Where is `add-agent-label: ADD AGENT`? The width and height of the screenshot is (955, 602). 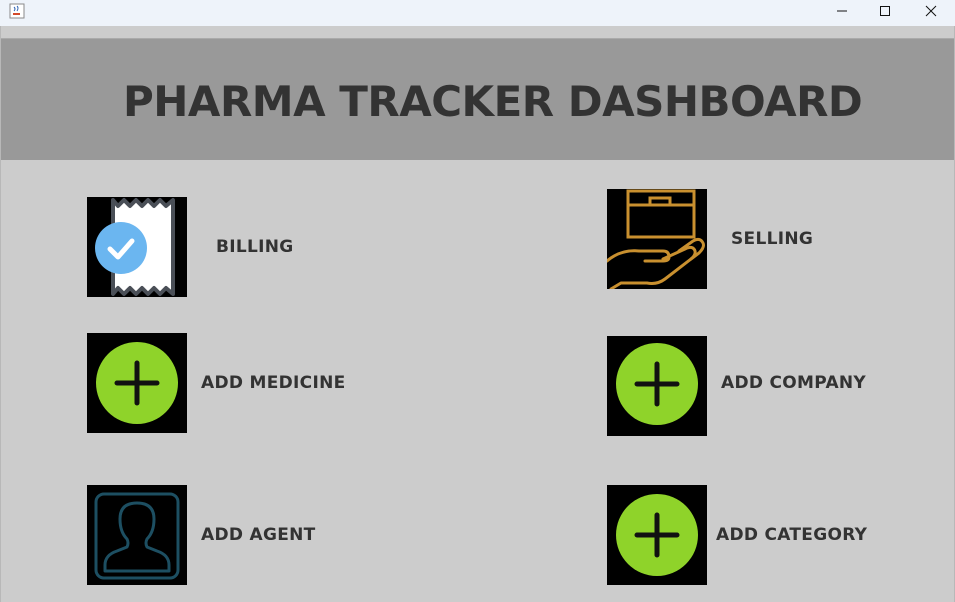
add-agent-label: ADD AGENT is located at coordinates (258, 535).